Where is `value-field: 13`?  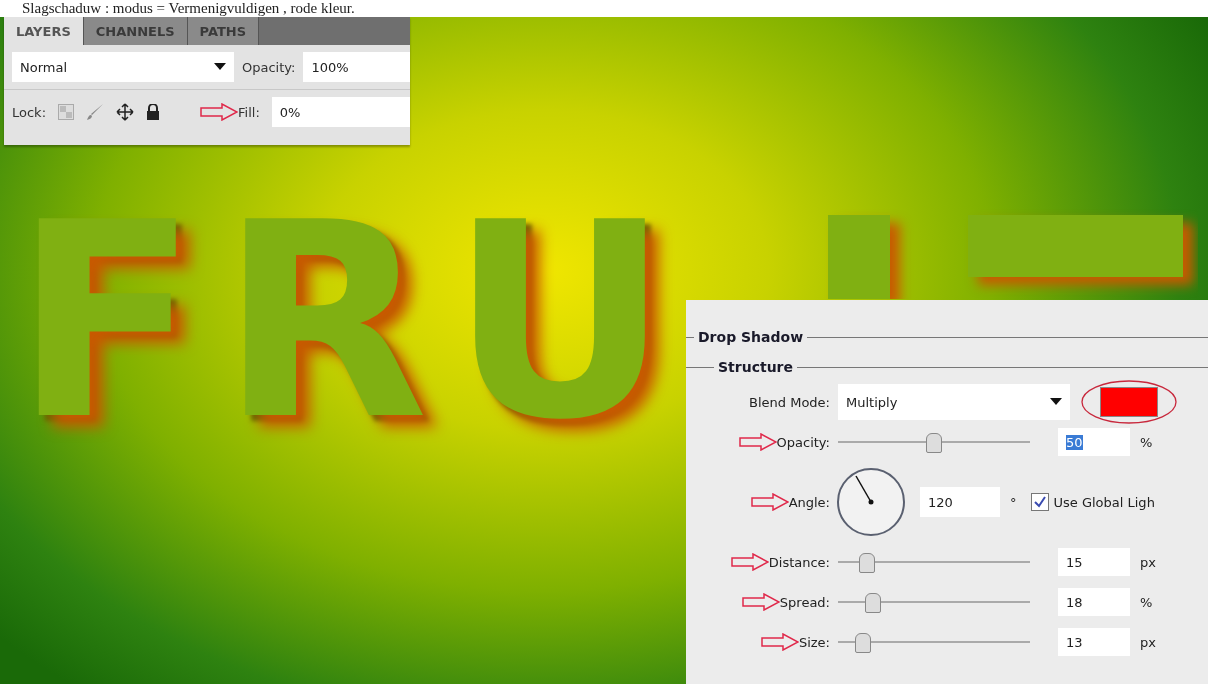 value-field: 13 is located at coordinates (1094, 642).